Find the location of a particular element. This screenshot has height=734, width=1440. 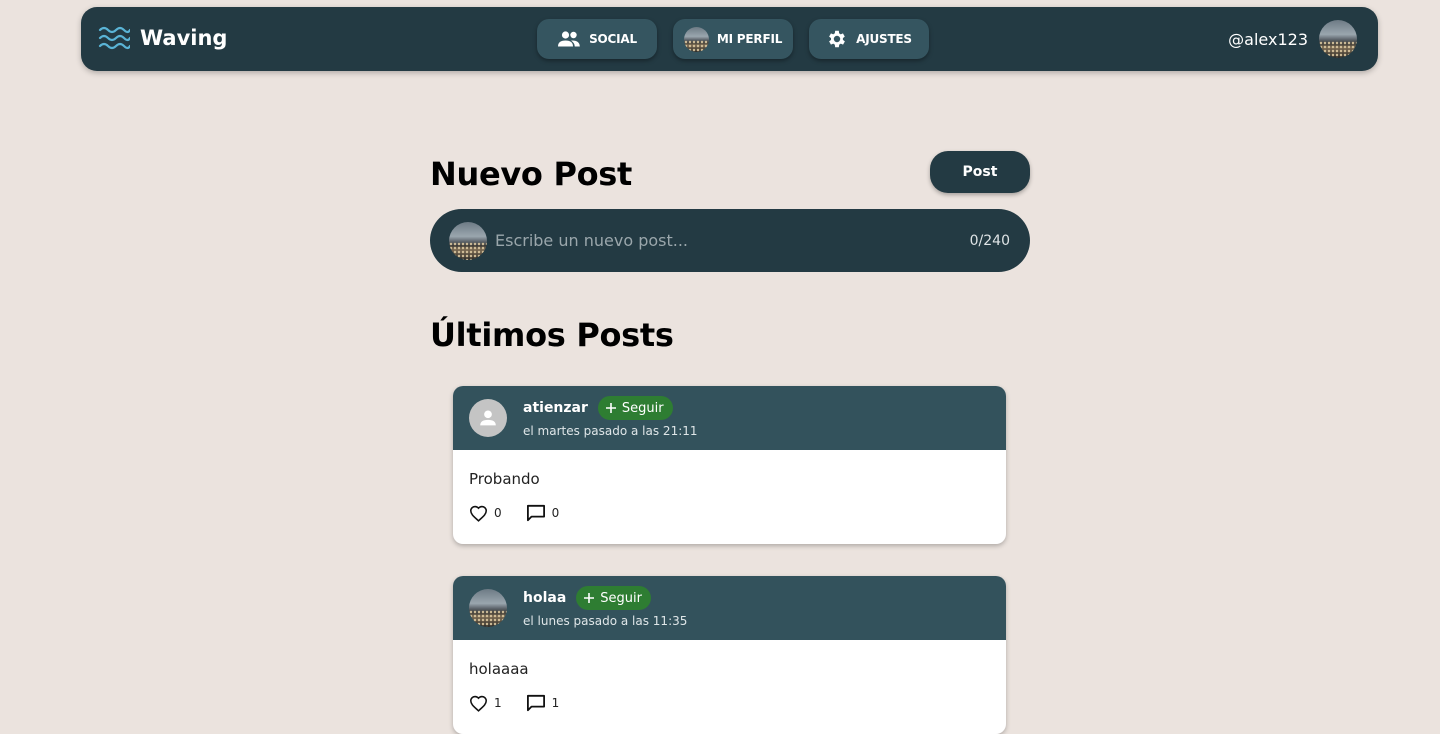

new-post-title: Nuevo Post is located at coordinates (531, 174).